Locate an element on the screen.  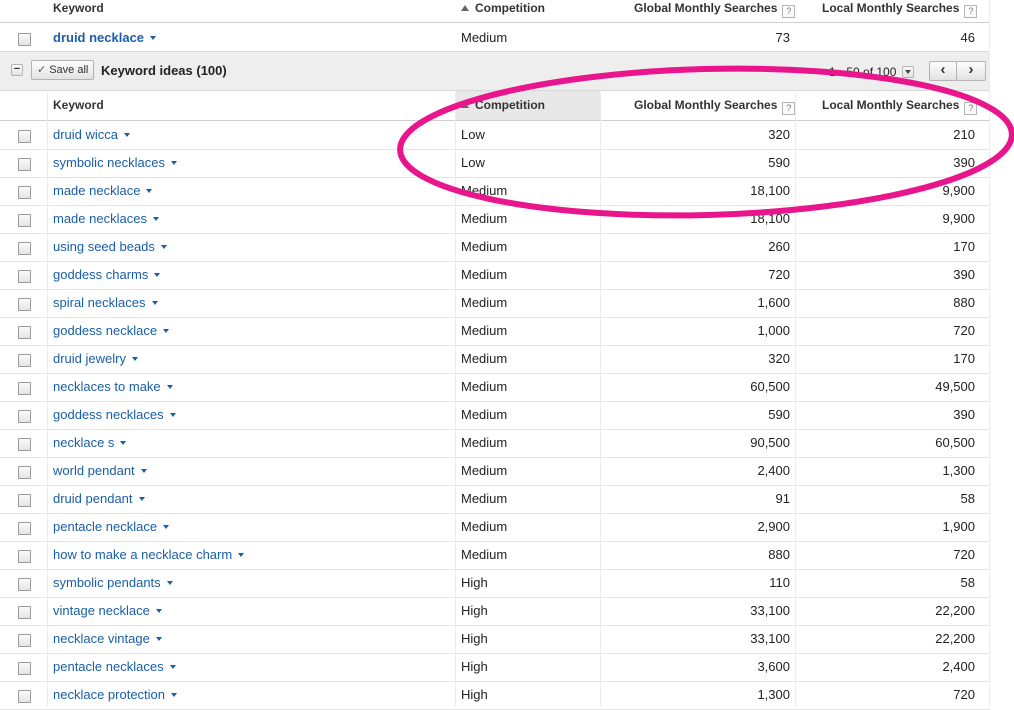
keyword-link: necklace vintage is located at coordinates (107, 638).